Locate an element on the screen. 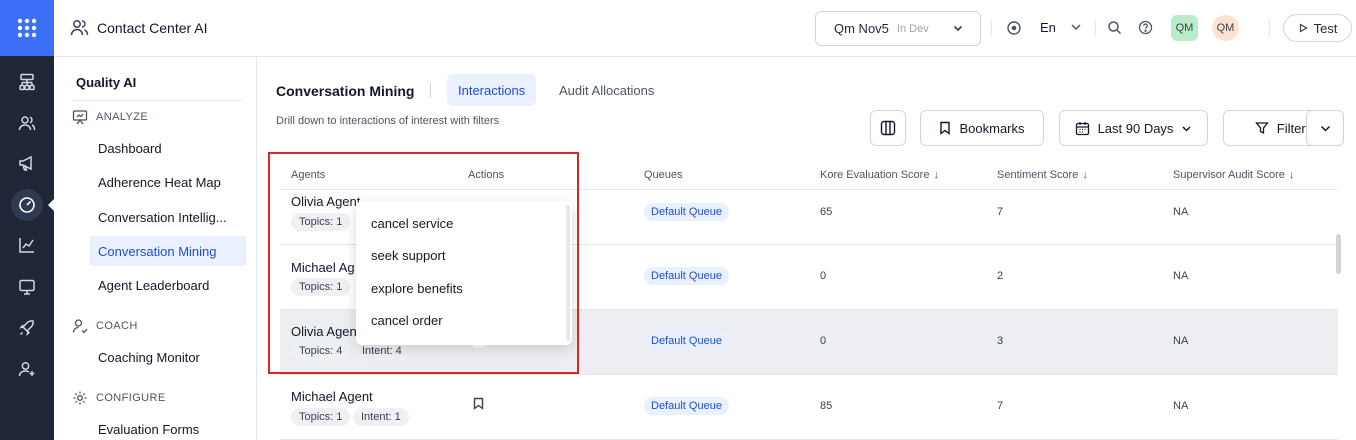 This screenshot has height=440, width=1356. app-title: Contact Center AI is located at coordinates (139, 27).